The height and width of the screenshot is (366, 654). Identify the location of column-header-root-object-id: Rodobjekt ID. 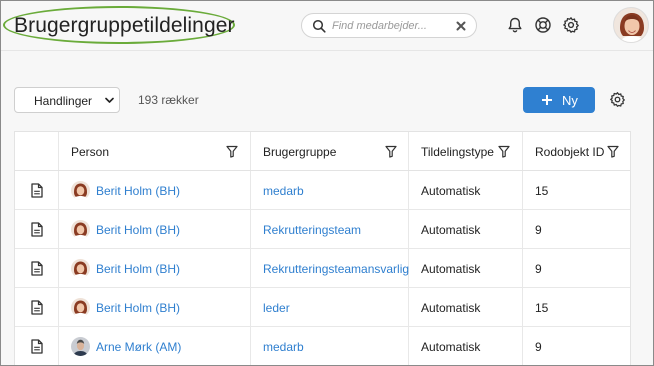
(569, 152).